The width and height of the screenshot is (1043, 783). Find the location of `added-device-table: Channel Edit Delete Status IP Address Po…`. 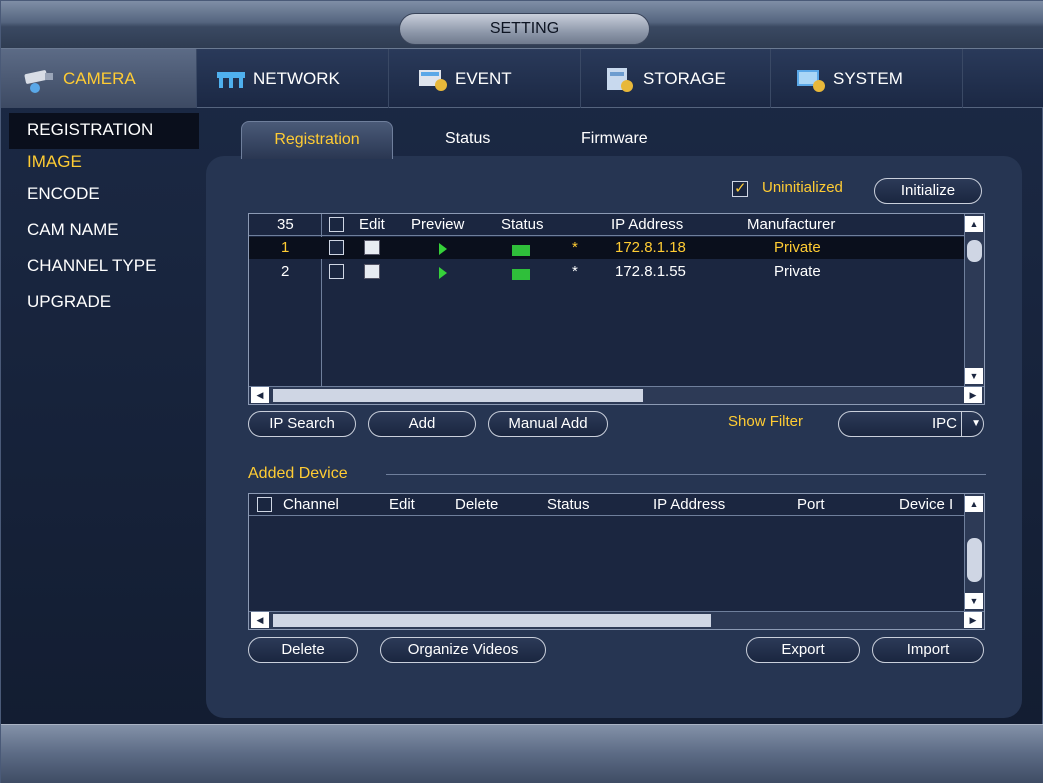

added-device-table: Channel Edit Delete Status IP Address Po… is located at coordinates (616, 561).